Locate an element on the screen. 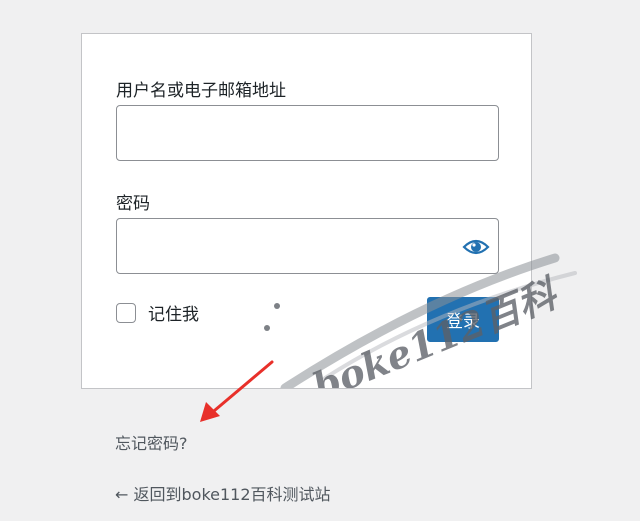  remember-me: 记住我 is located at coordinates (157, 312).